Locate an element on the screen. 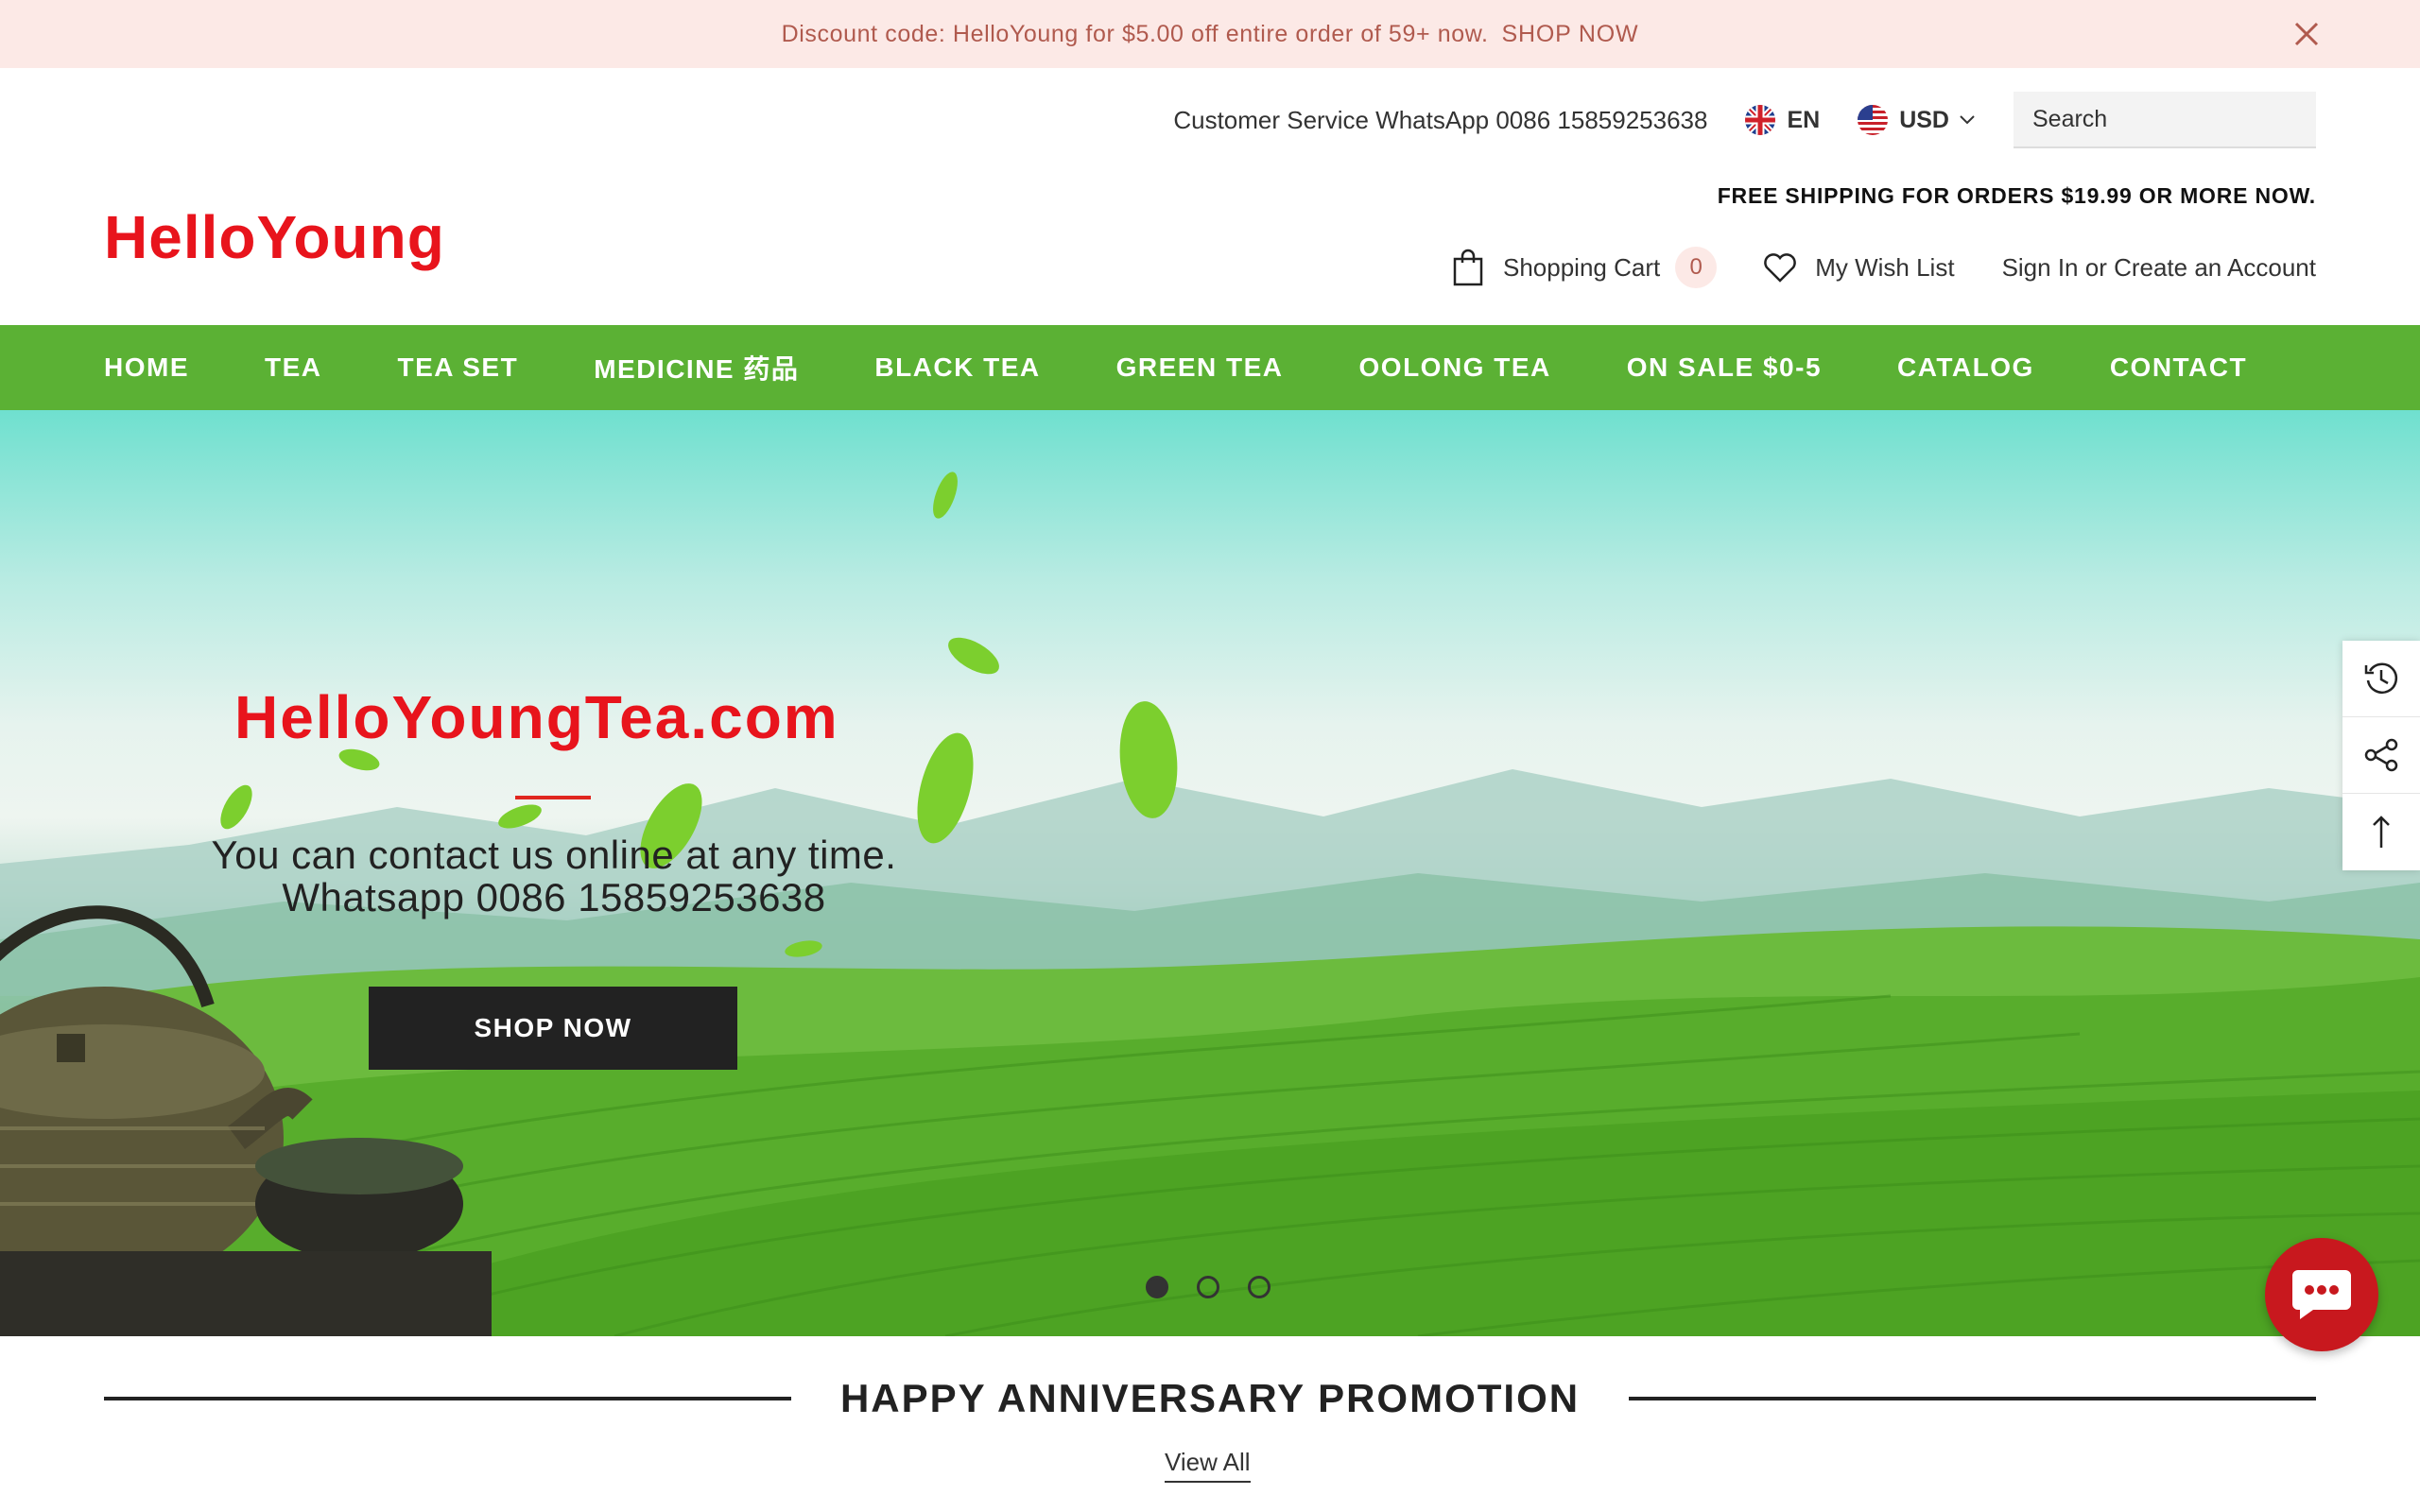 This screenshot has height=1512, width=2420. slider-dots is located at coordinates (1222, 1287).